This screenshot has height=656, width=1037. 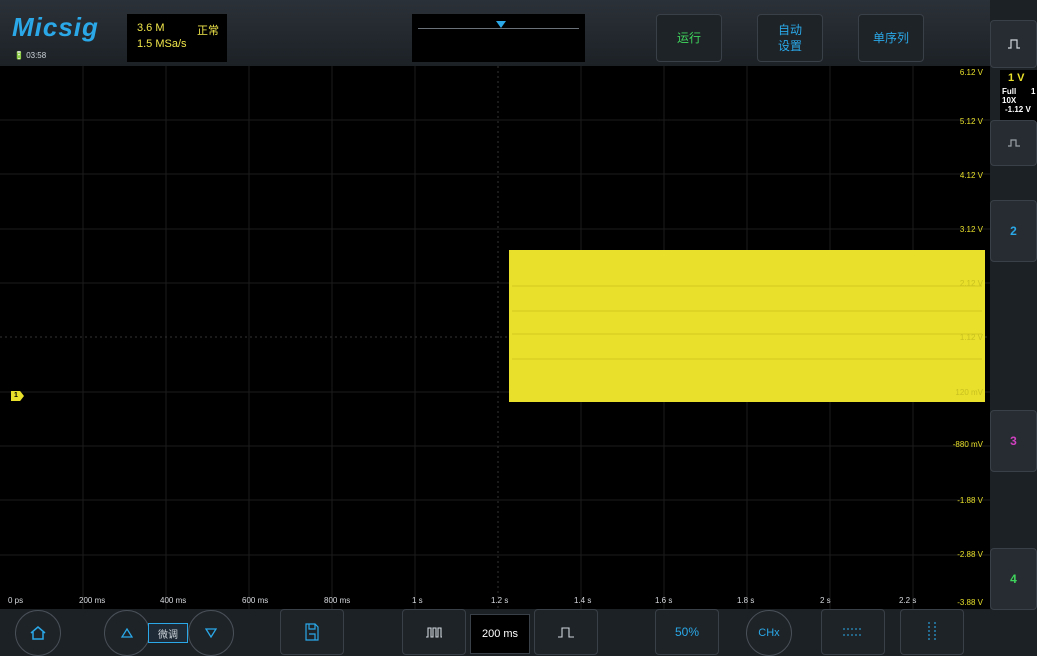 I want to click on pulse-train-icon, so click(x=434, y=632).